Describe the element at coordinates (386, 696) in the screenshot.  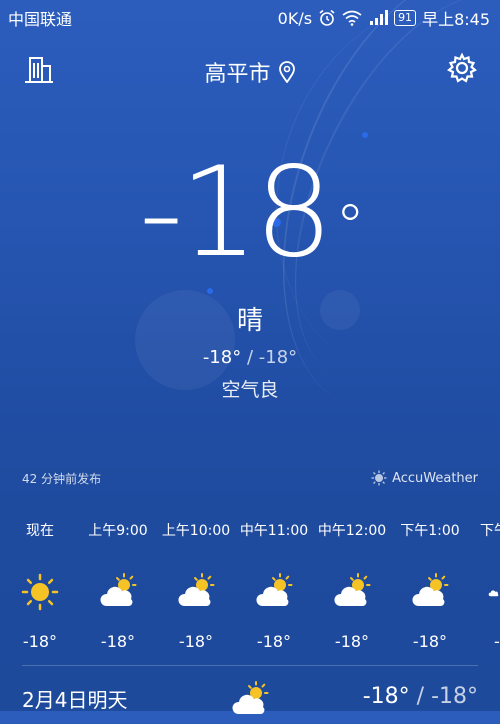
I see `daily-high: -18°` at that location.